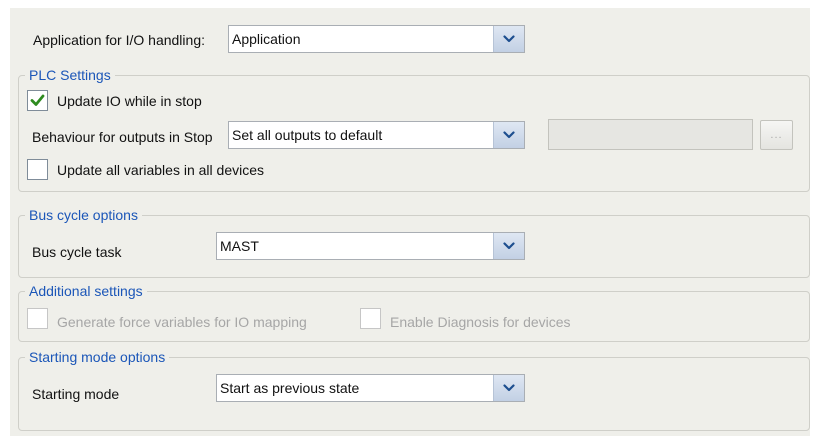 This screenshot has height=442, width=813. I want to click on bus-cycle-task-select: MAST, so click(370, 246).